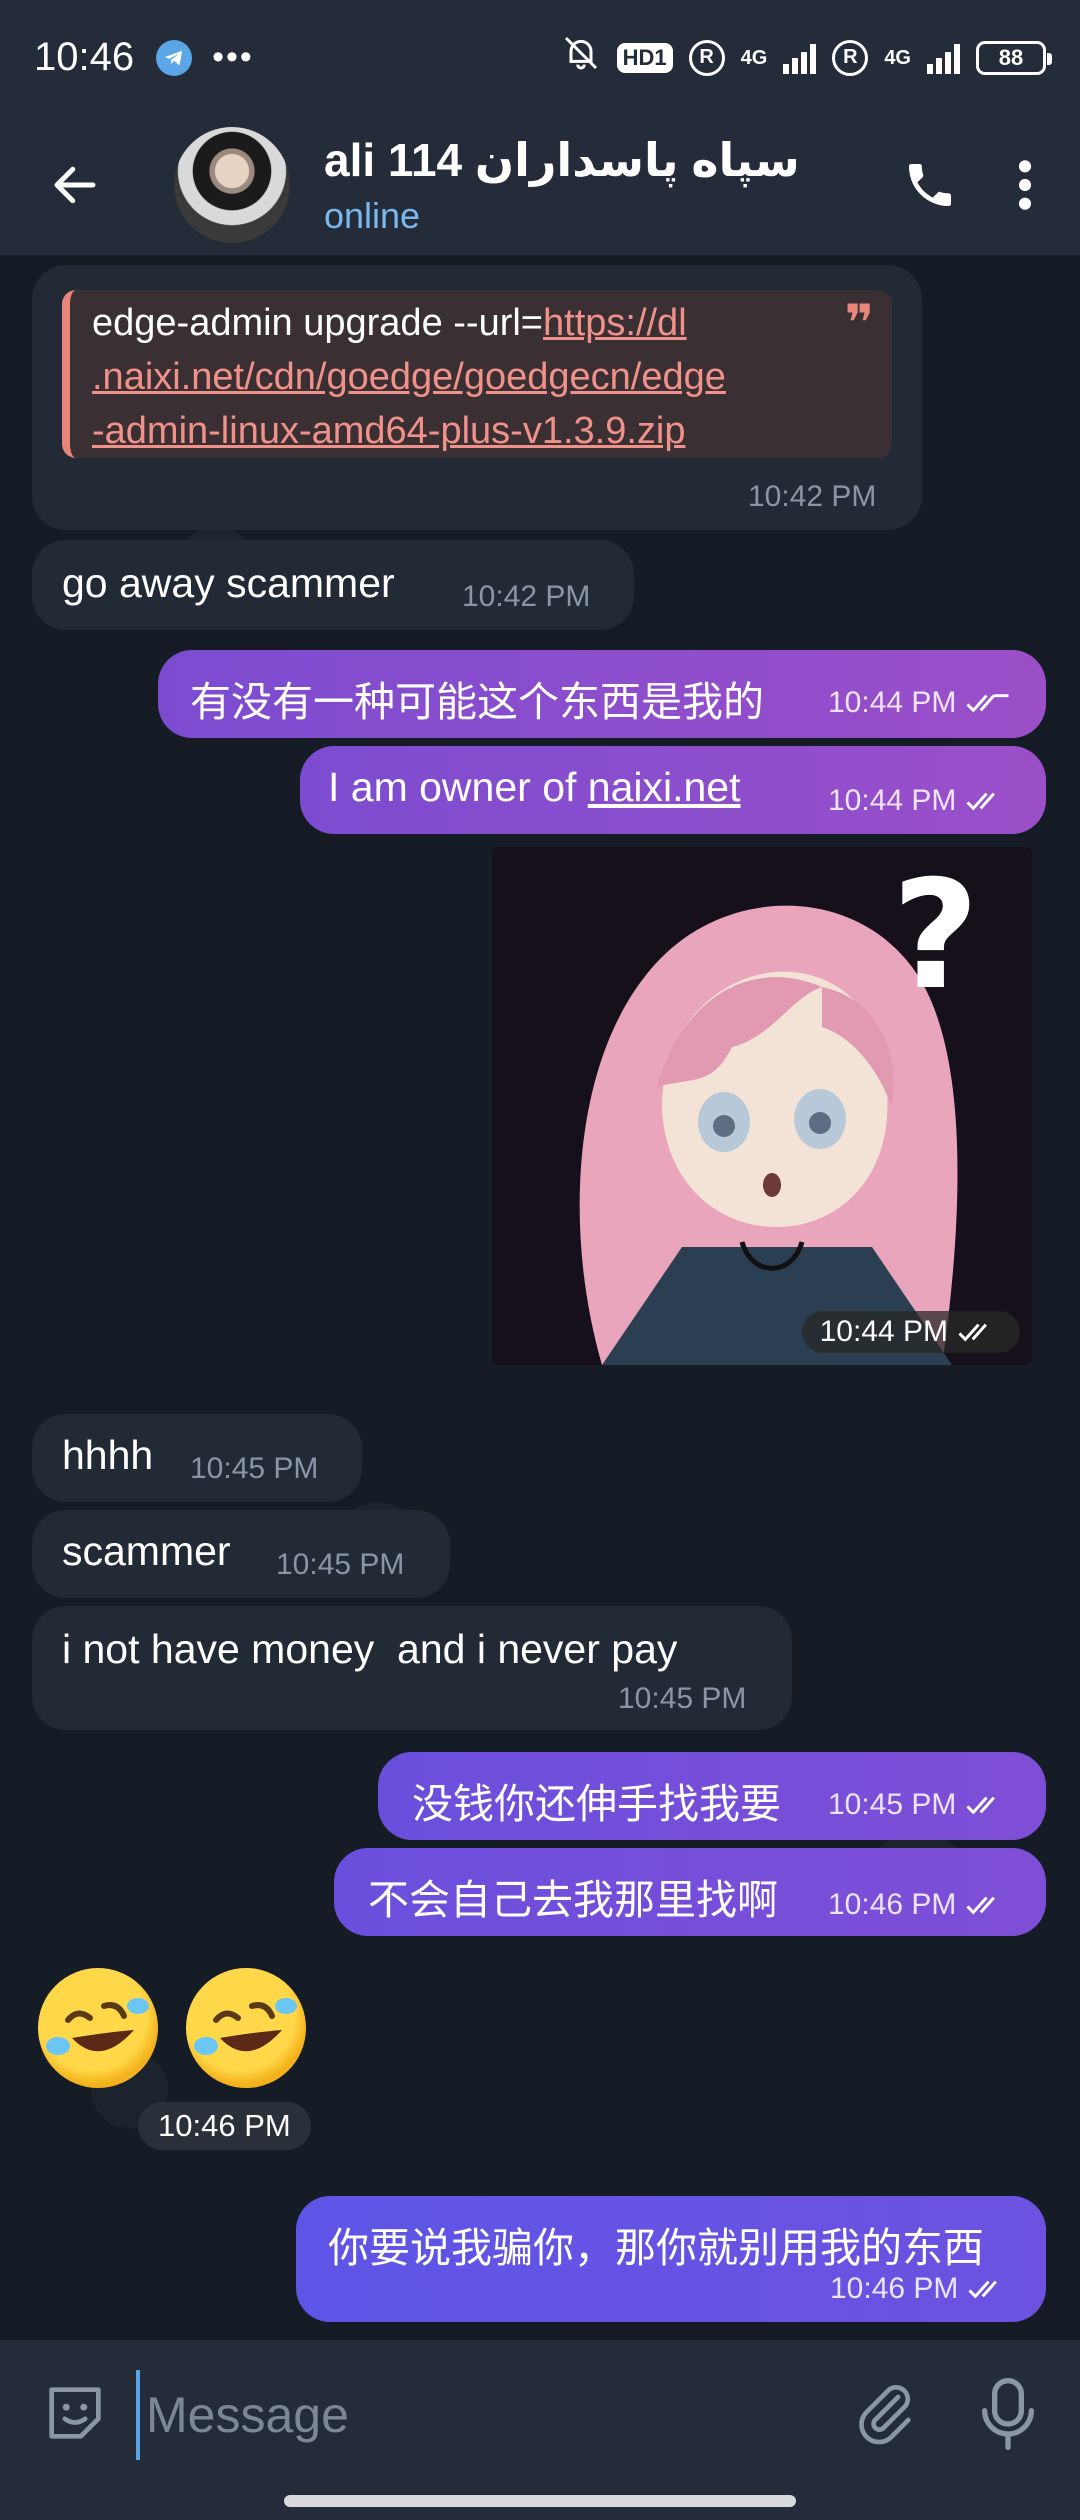 The width and height of the screenshot is (1080, 2520). Describe the element at coordinates (458, 787) in the screenshot. I see `message-text-prefix: I am owner of` at that location.